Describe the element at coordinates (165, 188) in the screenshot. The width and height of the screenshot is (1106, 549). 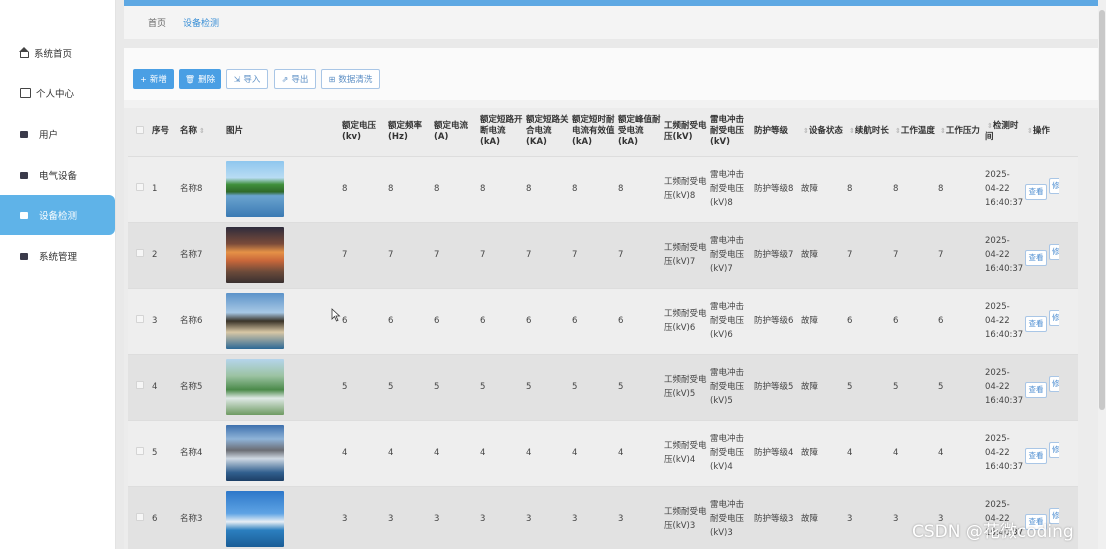
I see `cell-index: 1` at that location.